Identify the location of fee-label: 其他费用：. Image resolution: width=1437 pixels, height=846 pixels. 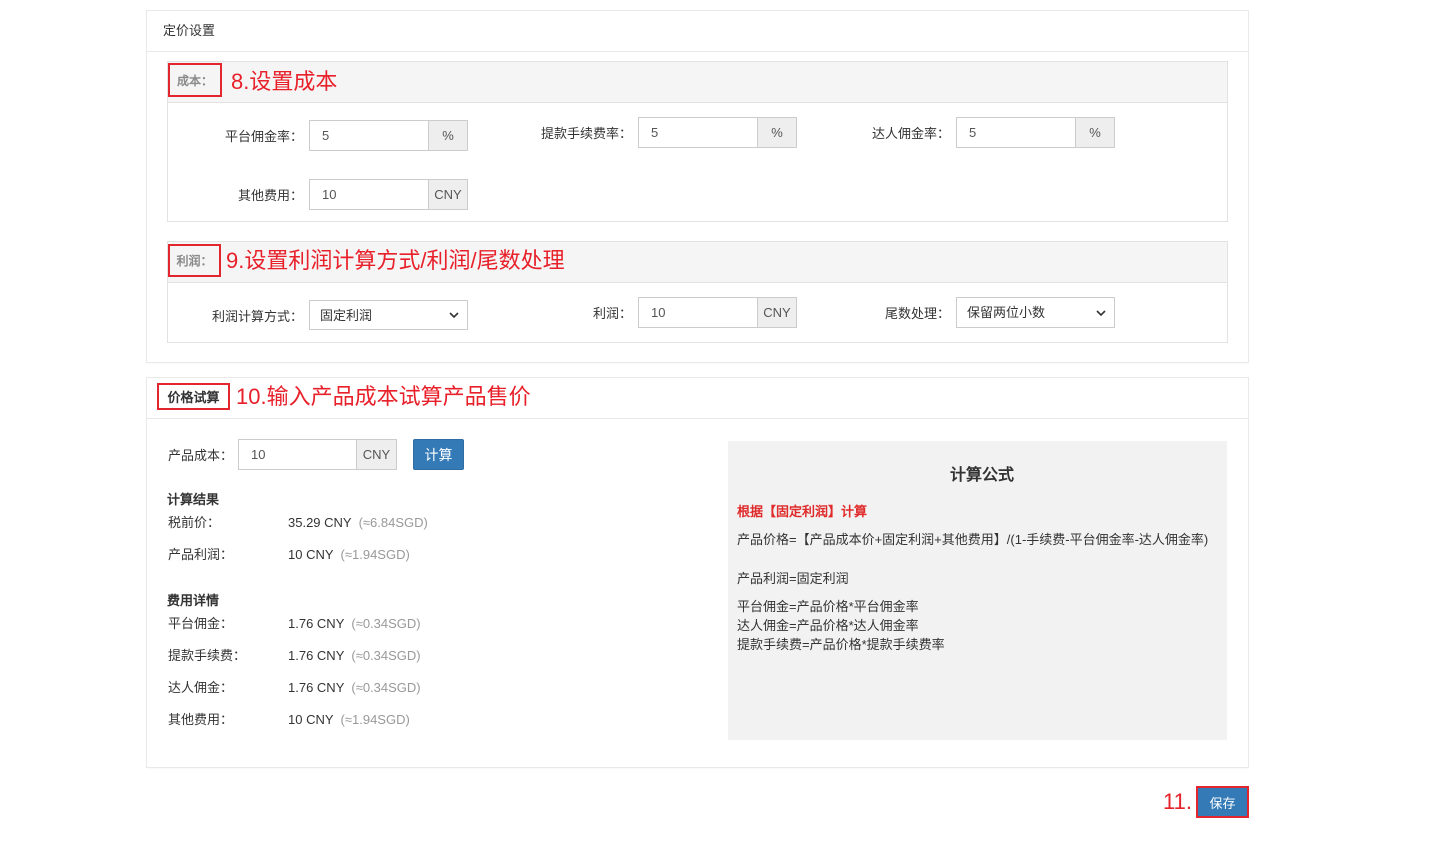
(201, 719).